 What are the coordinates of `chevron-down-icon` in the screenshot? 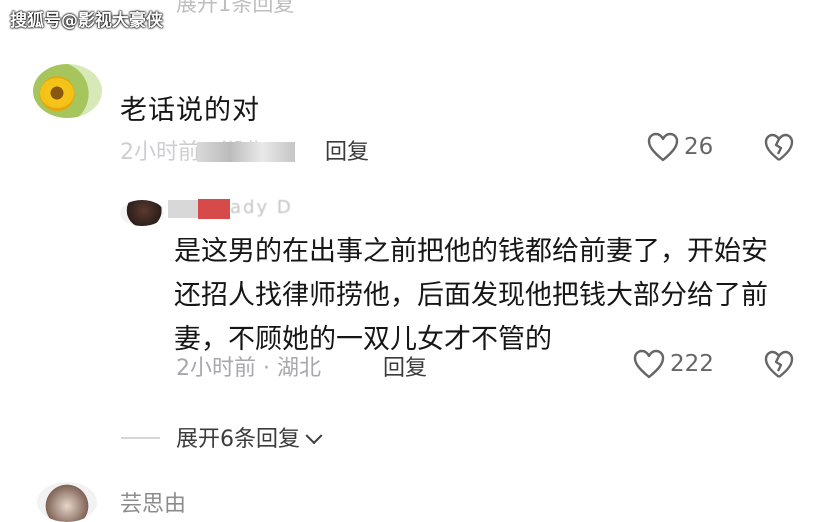 It's located at (314, 436).